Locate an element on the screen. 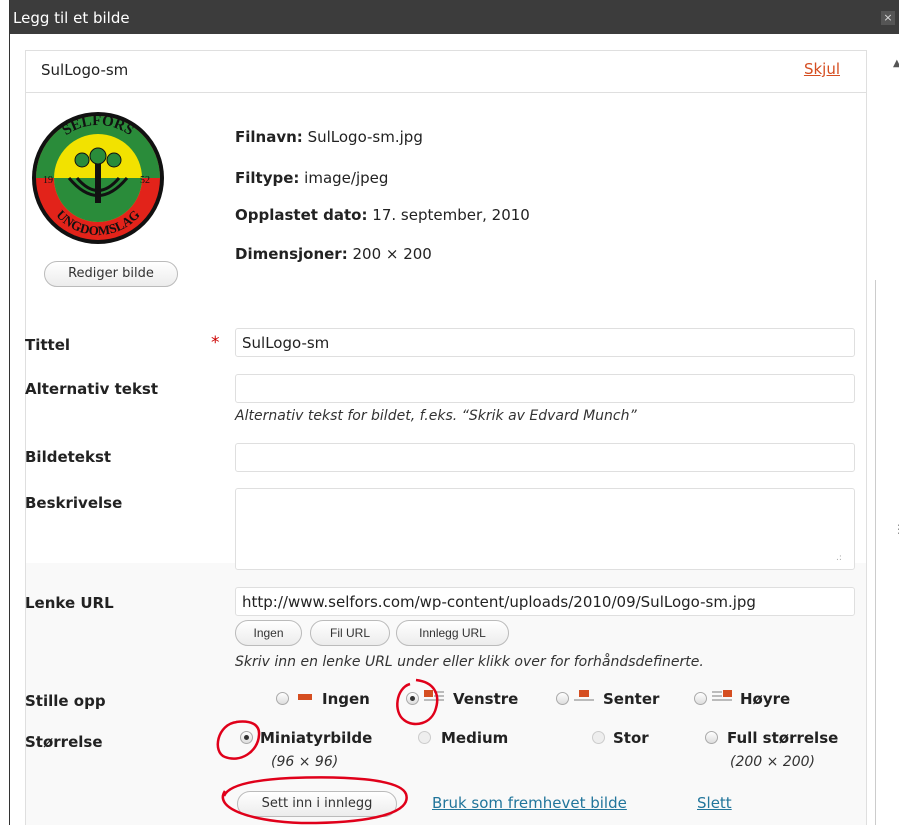  align-right-label: Høyre is located at coordinates (765, 699).